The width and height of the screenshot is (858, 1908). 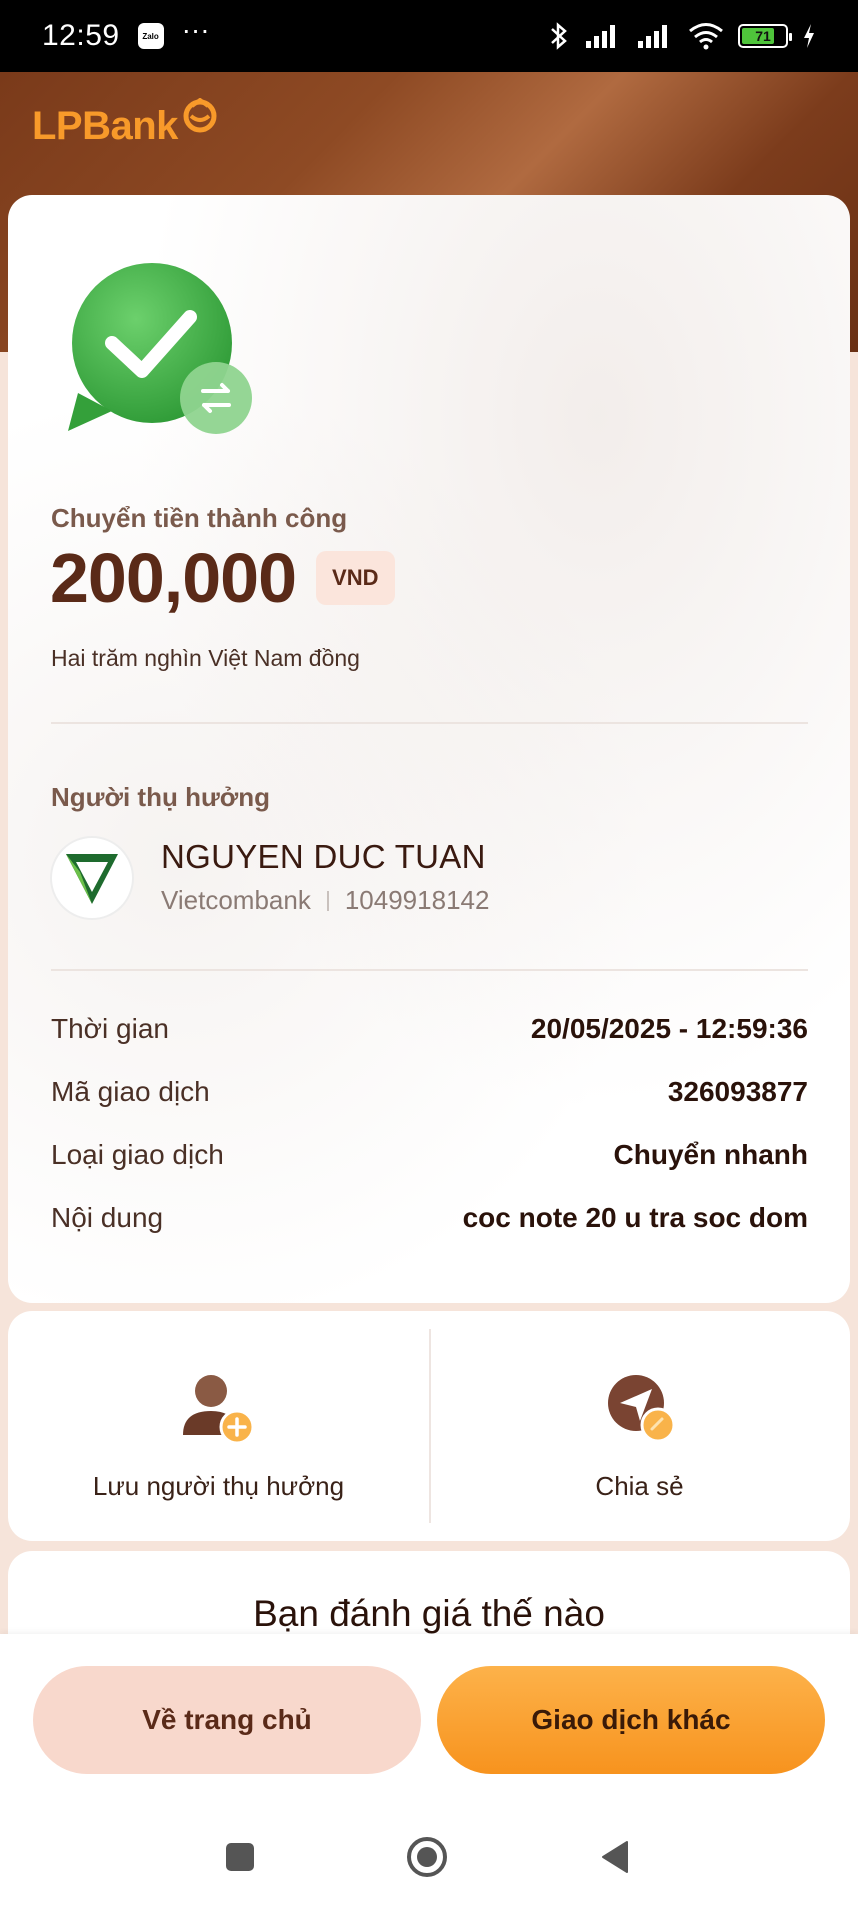 What do you see at coordinates (81, 35) in the screenshot?
I see `status-time: 12:59` at bounding box center [81, 35].